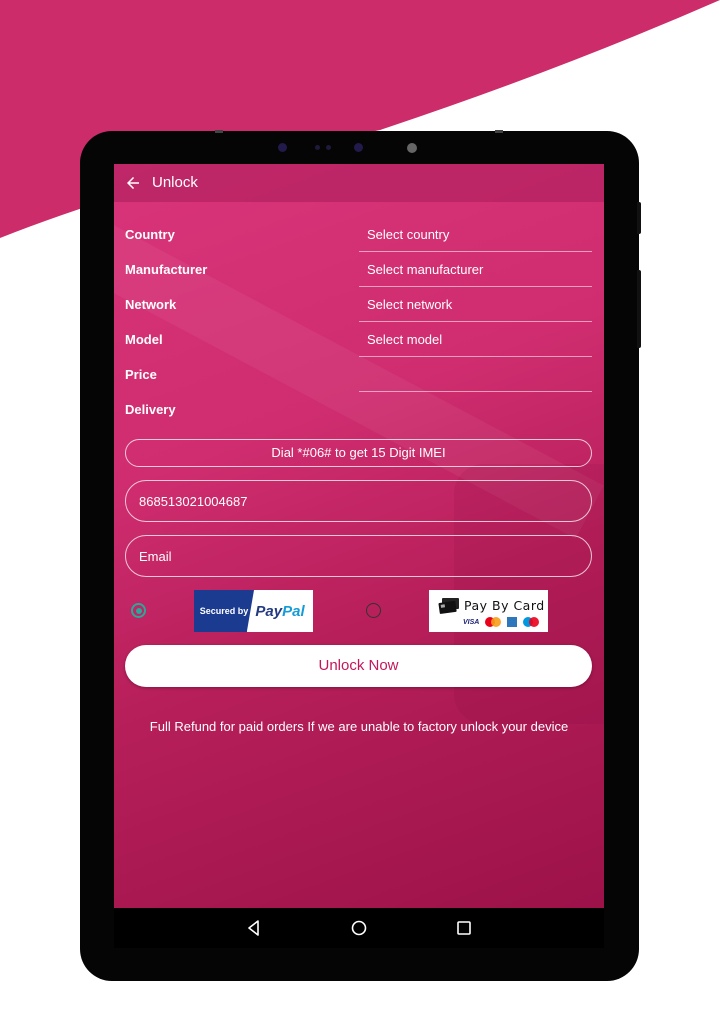 The width and height of the screenshot is (720, 1024). I want to click on paypal-logo-pal: Pal, so click(293, 611).